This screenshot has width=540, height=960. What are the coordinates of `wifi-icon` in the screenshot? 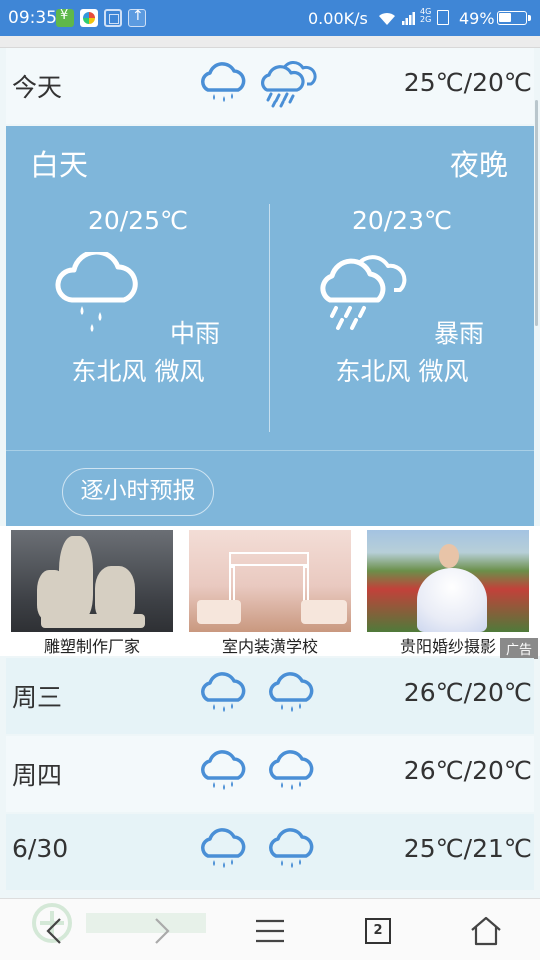 It's located at (387, 18).